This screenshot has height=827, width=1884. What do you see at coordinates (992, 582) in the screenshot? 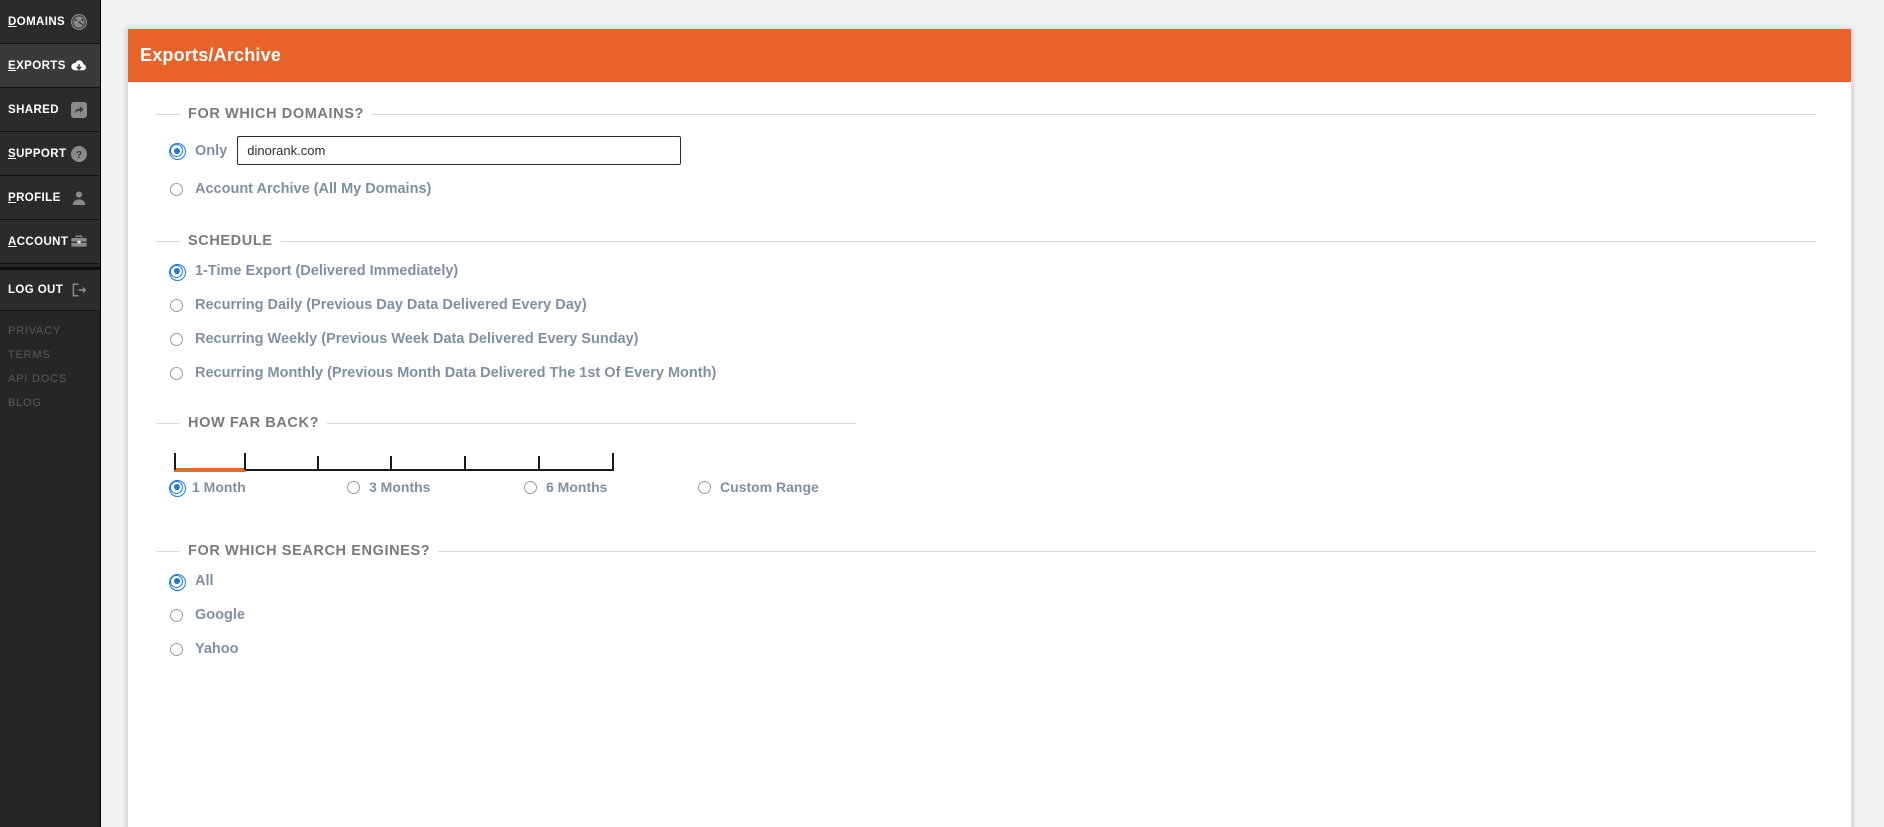
I see `engine-option-all: All` at bounding box center [992, 582].